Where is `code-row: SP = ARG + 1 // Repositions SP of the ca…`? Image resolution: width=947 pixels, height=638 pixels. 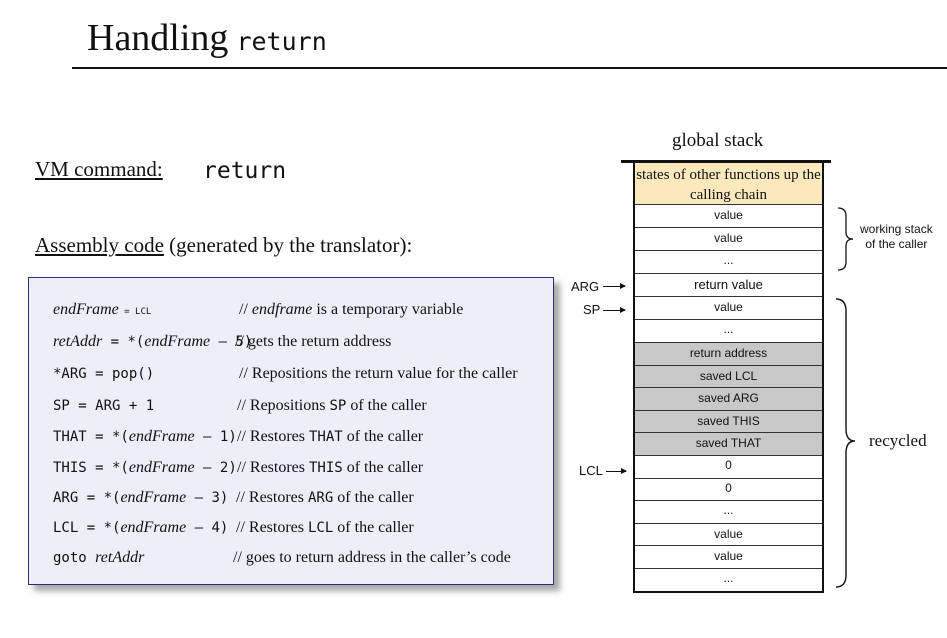 code-row: SP = ARG + 1 // Repositions SP of the ca… is located at coordinates (291, 406).